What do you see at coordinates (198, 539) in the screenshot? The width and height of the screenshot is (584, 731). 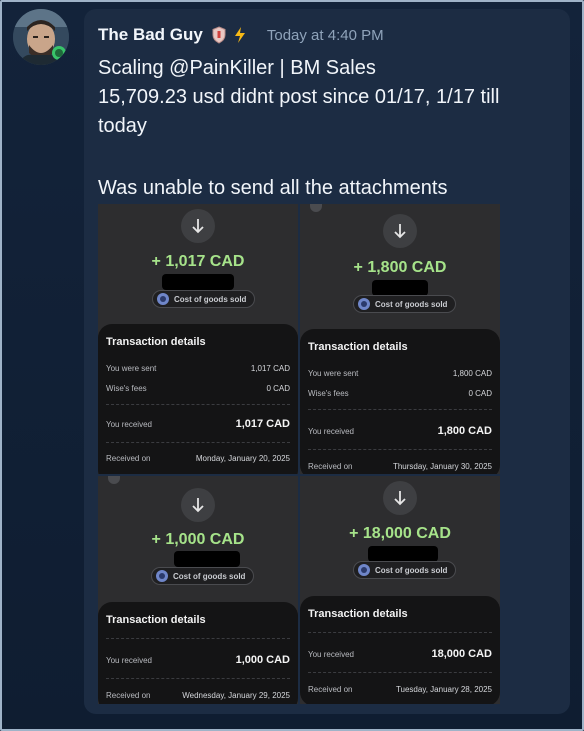 I see `amount: + 1,000 CAD` at bounding box center [198, 539].